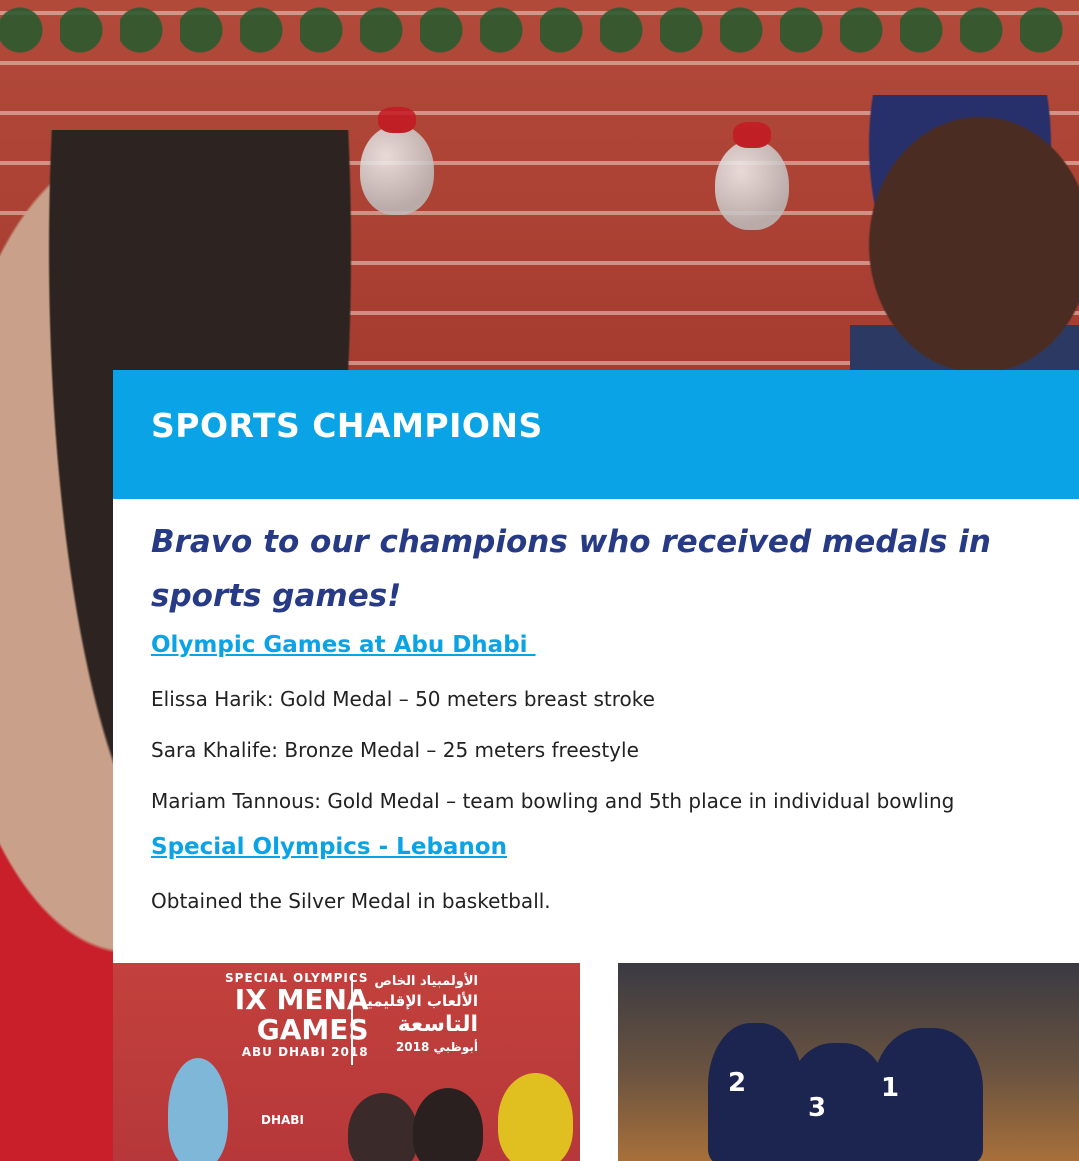 The image size is (1079, 1161). I want to click on jersey-number: 2, so click(737, 1083).